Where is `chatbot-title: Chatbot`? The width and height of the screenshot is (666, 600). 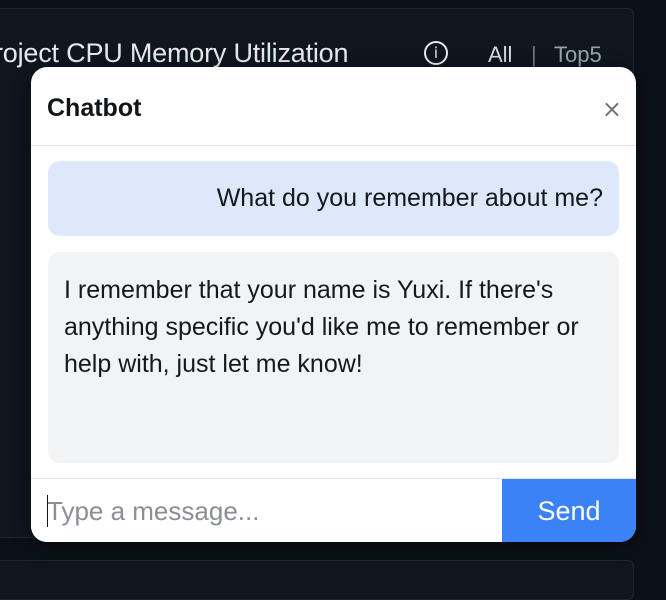
chatbot-title: Chatbot is located at coordinates (94, 108).